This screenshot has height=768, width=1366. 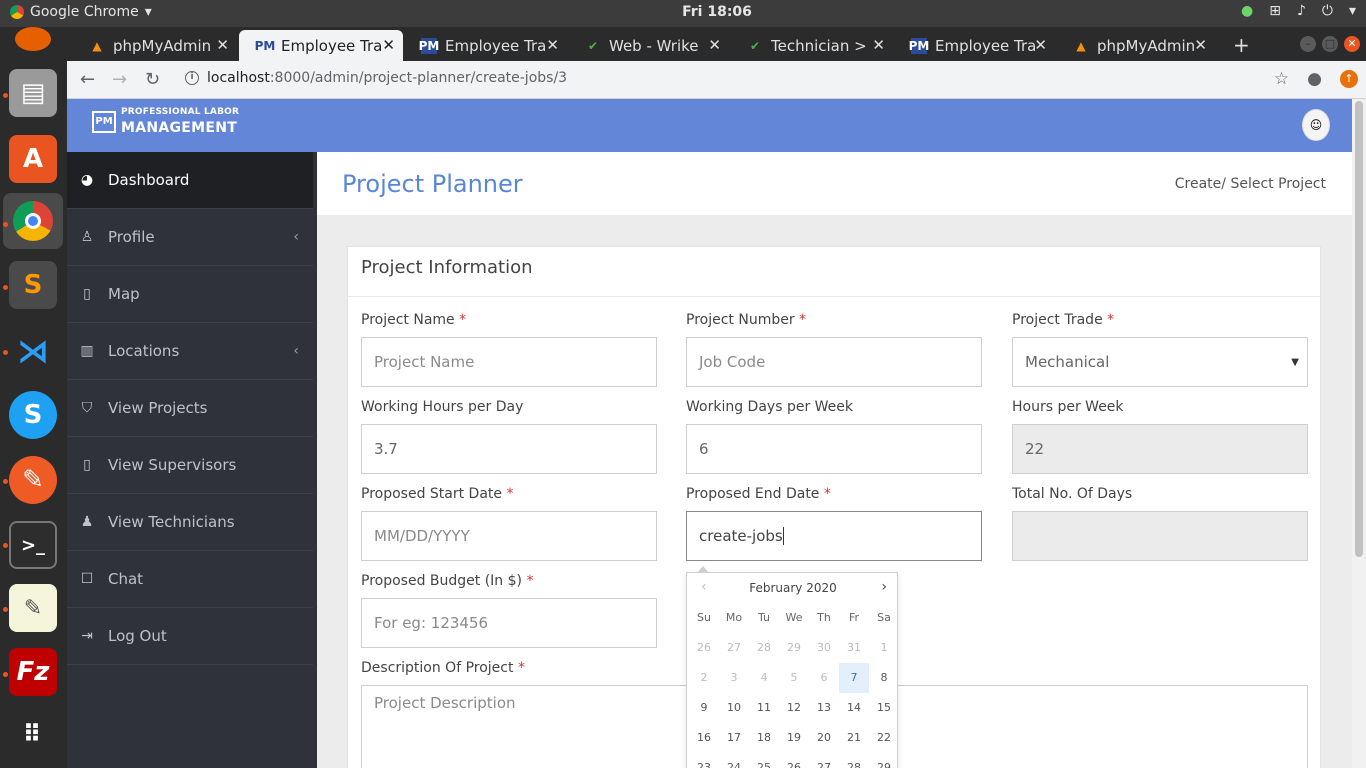 What do you see at coordinates (87, 79) in the screenshot?
I see `back-arrow-icon: ←` at bounding box center [87, 79].